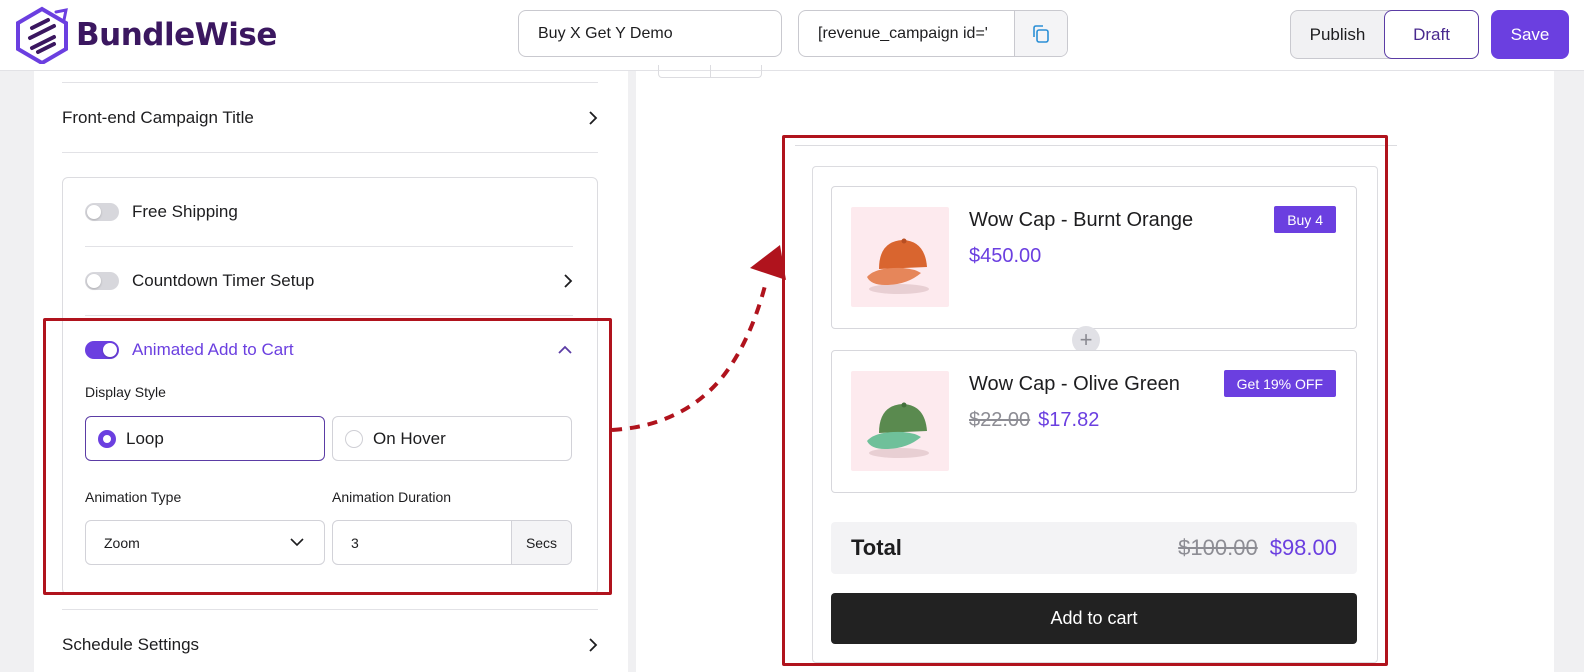 Image resolution: width=1584 pixels, height=672 pixels. Describe the element at coordinates (176, 35) in the screenshot. I see `logo-text: BundleWise` at that location.